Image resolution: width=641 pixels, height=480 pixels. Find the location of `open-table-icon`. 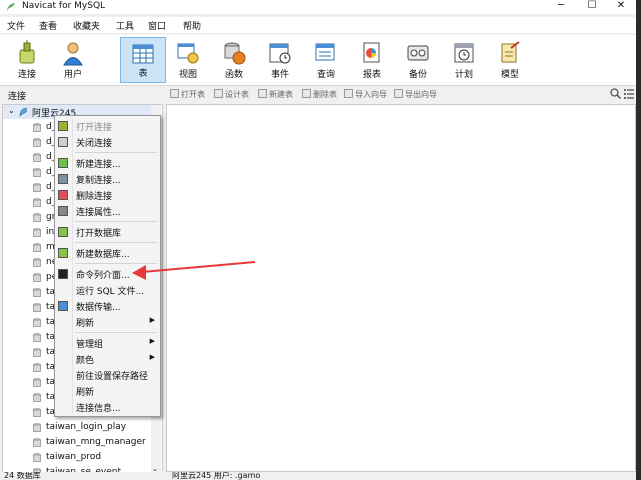

open-table-icon is located at coordinates (174, 93).